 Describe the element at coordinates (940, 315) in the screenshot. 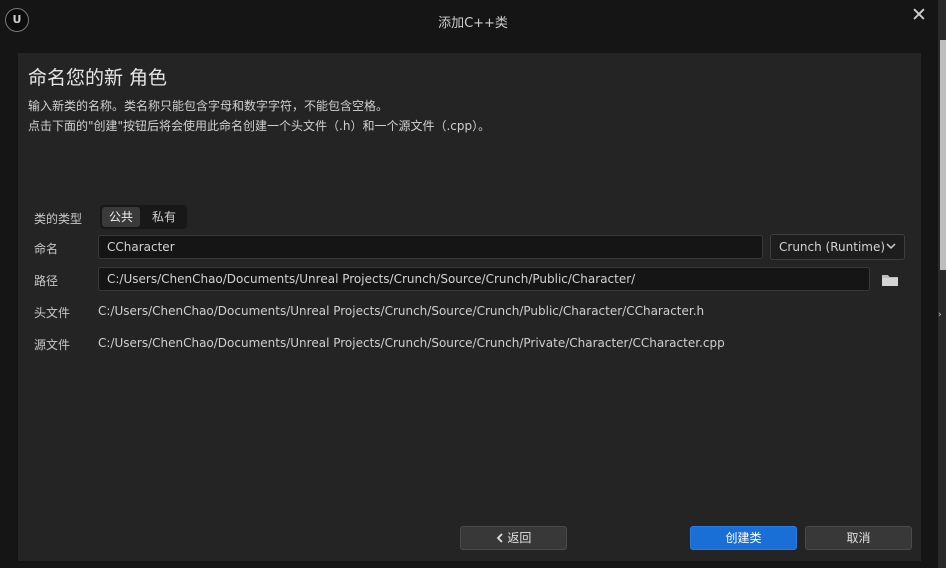

I see `chevron-right-icon: ›` at that location.